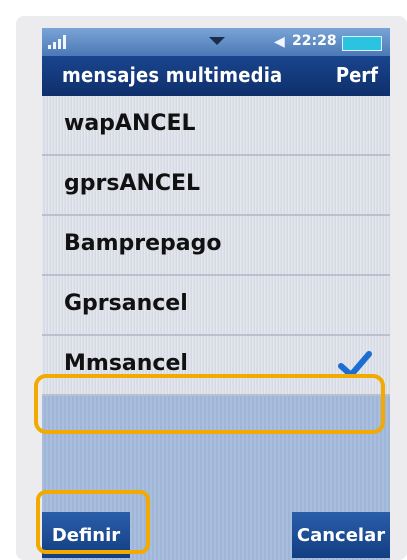 The height and width of the screenshot is (560, 407). Describe the element at coordinates (172, 75) in the screenshot. I see `page-title: mensajes multimedia` at that location.